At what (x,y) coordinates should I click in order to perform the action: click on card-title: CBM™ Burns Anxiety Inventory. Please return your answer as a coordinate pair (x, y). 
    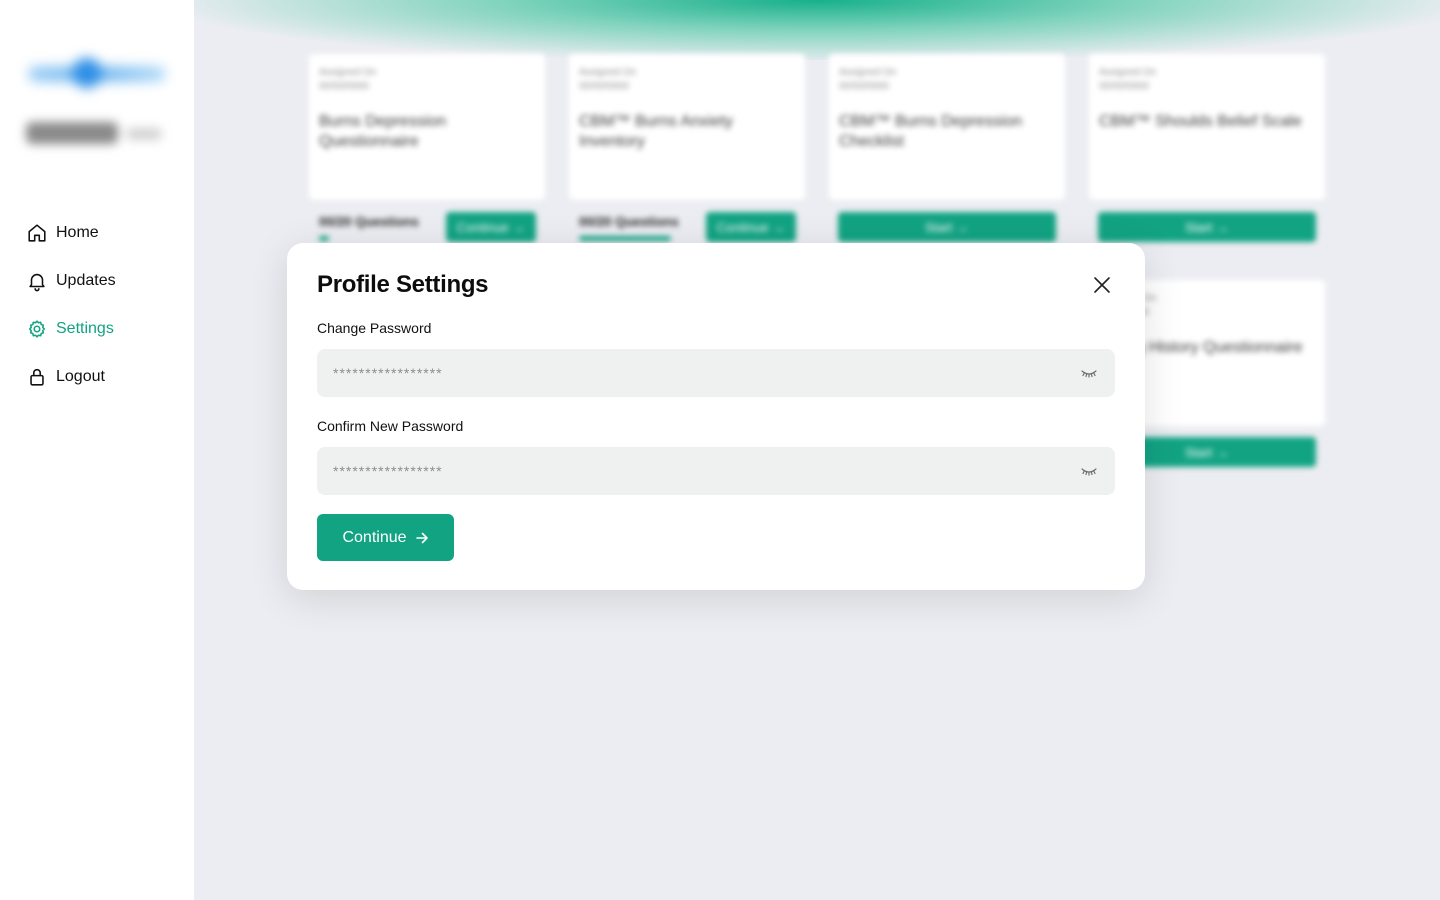
    Looking at the image, I should click on (656, 131).